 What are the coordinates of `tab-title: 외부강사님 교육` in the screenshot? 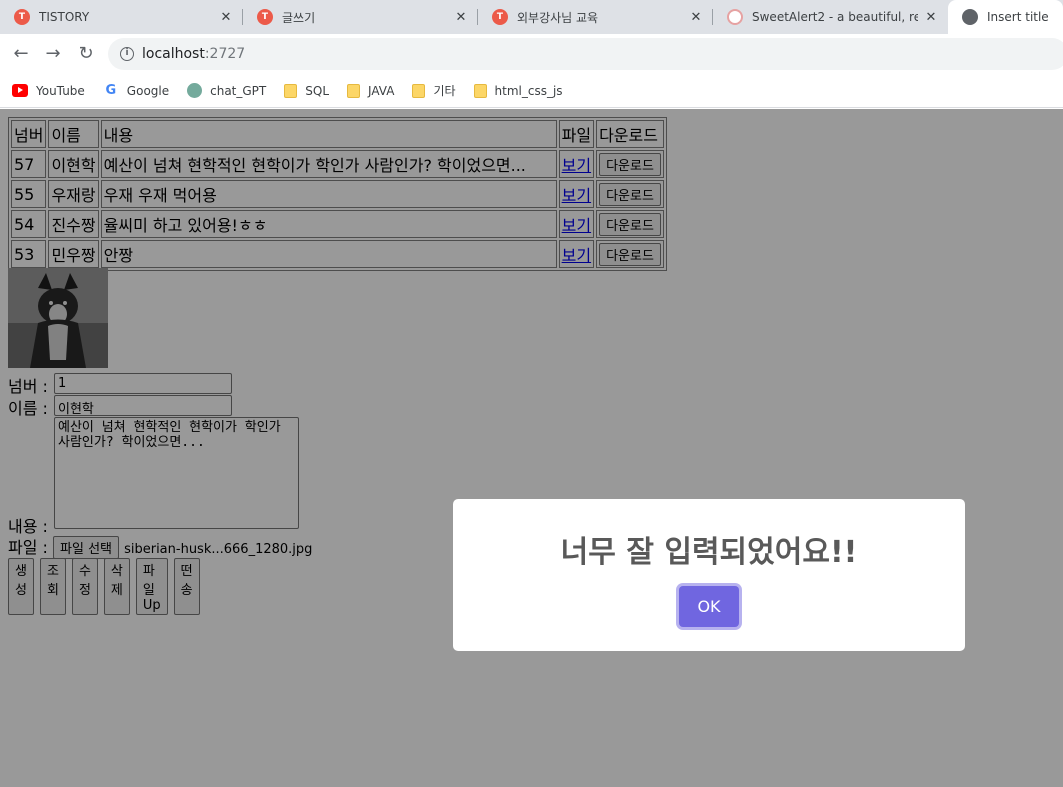 It's located at (558, 17).